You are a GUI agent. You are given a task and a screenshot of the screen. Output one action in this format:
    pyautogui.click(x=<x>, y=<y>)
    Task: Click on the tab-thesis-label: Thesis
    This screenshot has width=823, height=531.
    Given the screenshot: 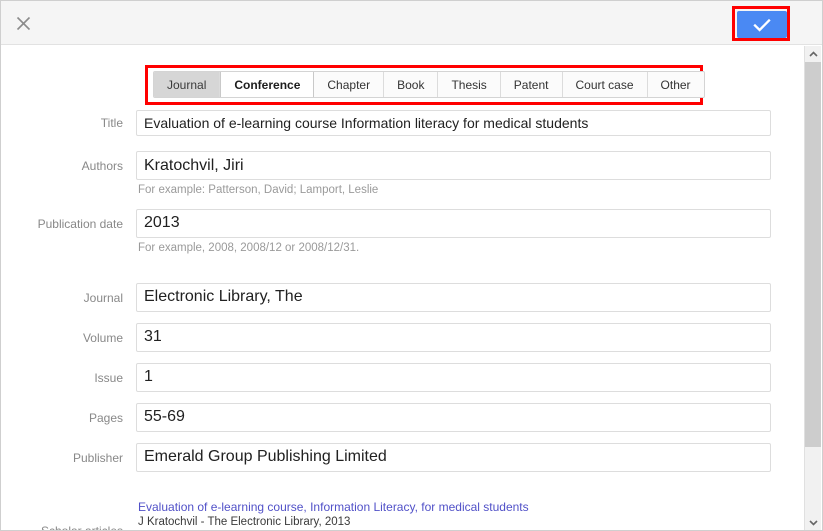 What is the action you would take?
    pyautogui.click(x=469, y=84)
    